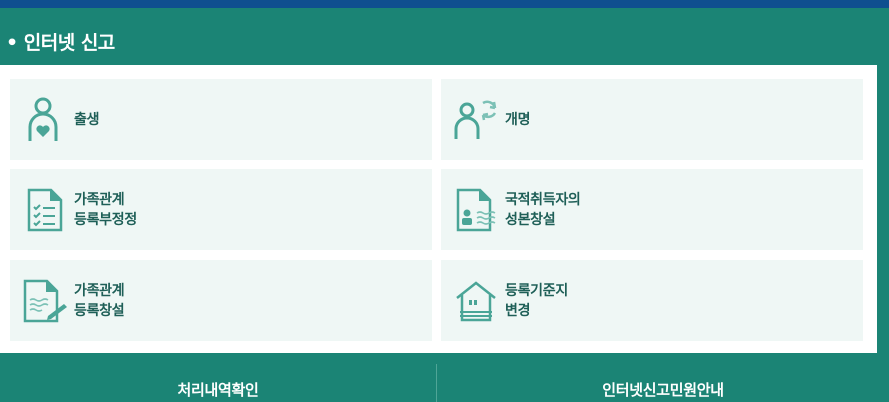 This screenshot has height=402, width=889. Describe the element at coordinates (105, 209) in the screenshot. I see `tile-label: 가족관계 등록부정정` at that location.